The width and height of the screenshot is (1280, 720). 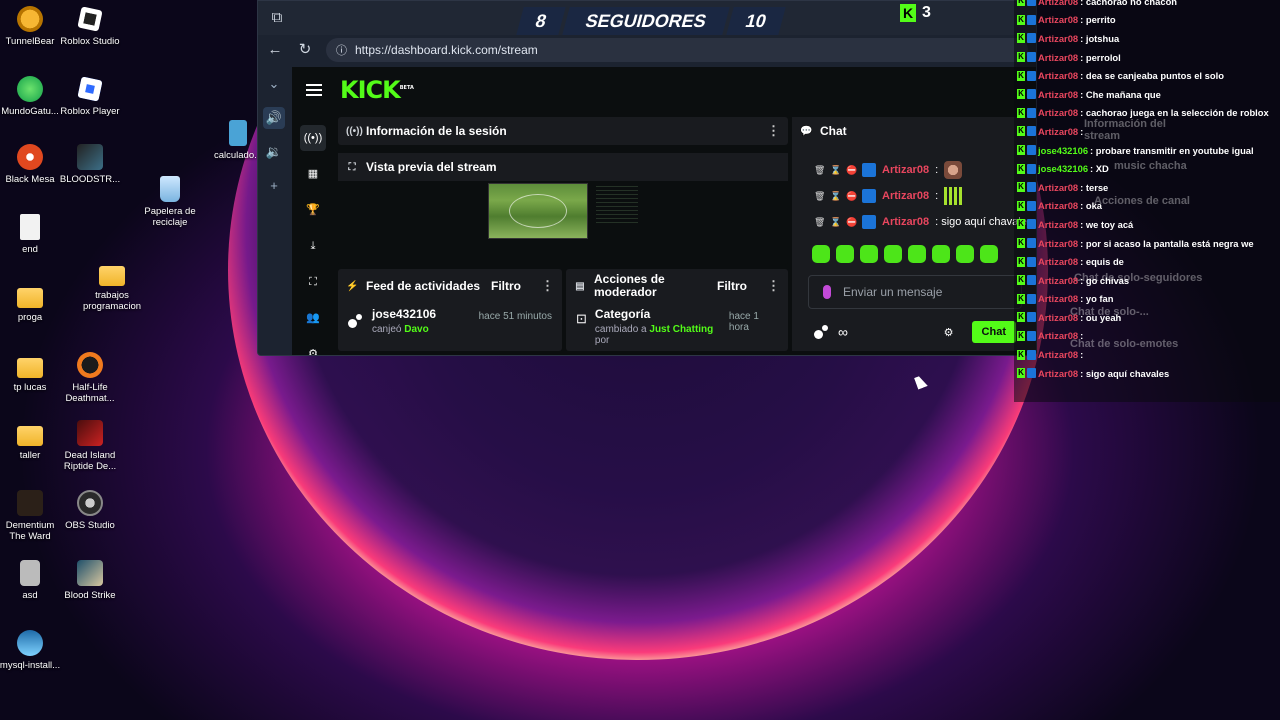 What do you see at coordinates (1101, 317) in the screenshot?
I see `overlay-message-text: : ou yeah` at bounding box center [1101, 317].